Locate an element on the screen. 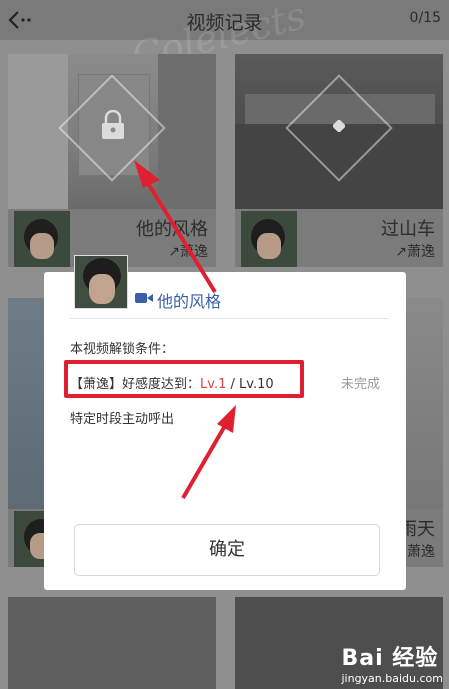 This screenshot has height=689, width=449. top-bar: Colelects 视频记录 0/15 is located at coordinates (224, 39).